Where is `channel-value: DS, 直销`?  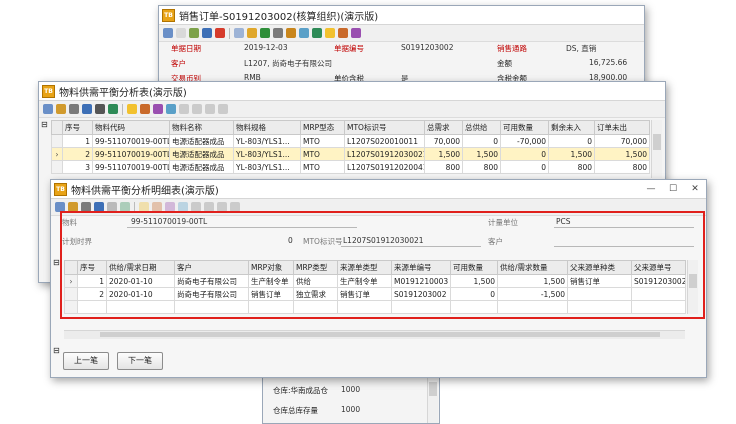
channel-value: DS, 直销 is located at coordinates (581, 48).